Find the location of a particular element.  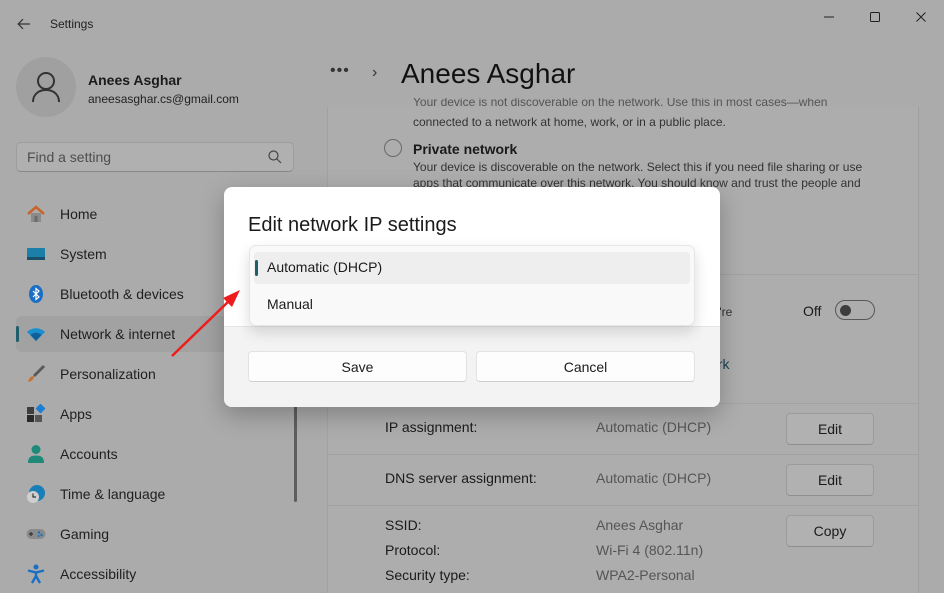

protocol-label: Protocol: is located at coordinates (413, 550).